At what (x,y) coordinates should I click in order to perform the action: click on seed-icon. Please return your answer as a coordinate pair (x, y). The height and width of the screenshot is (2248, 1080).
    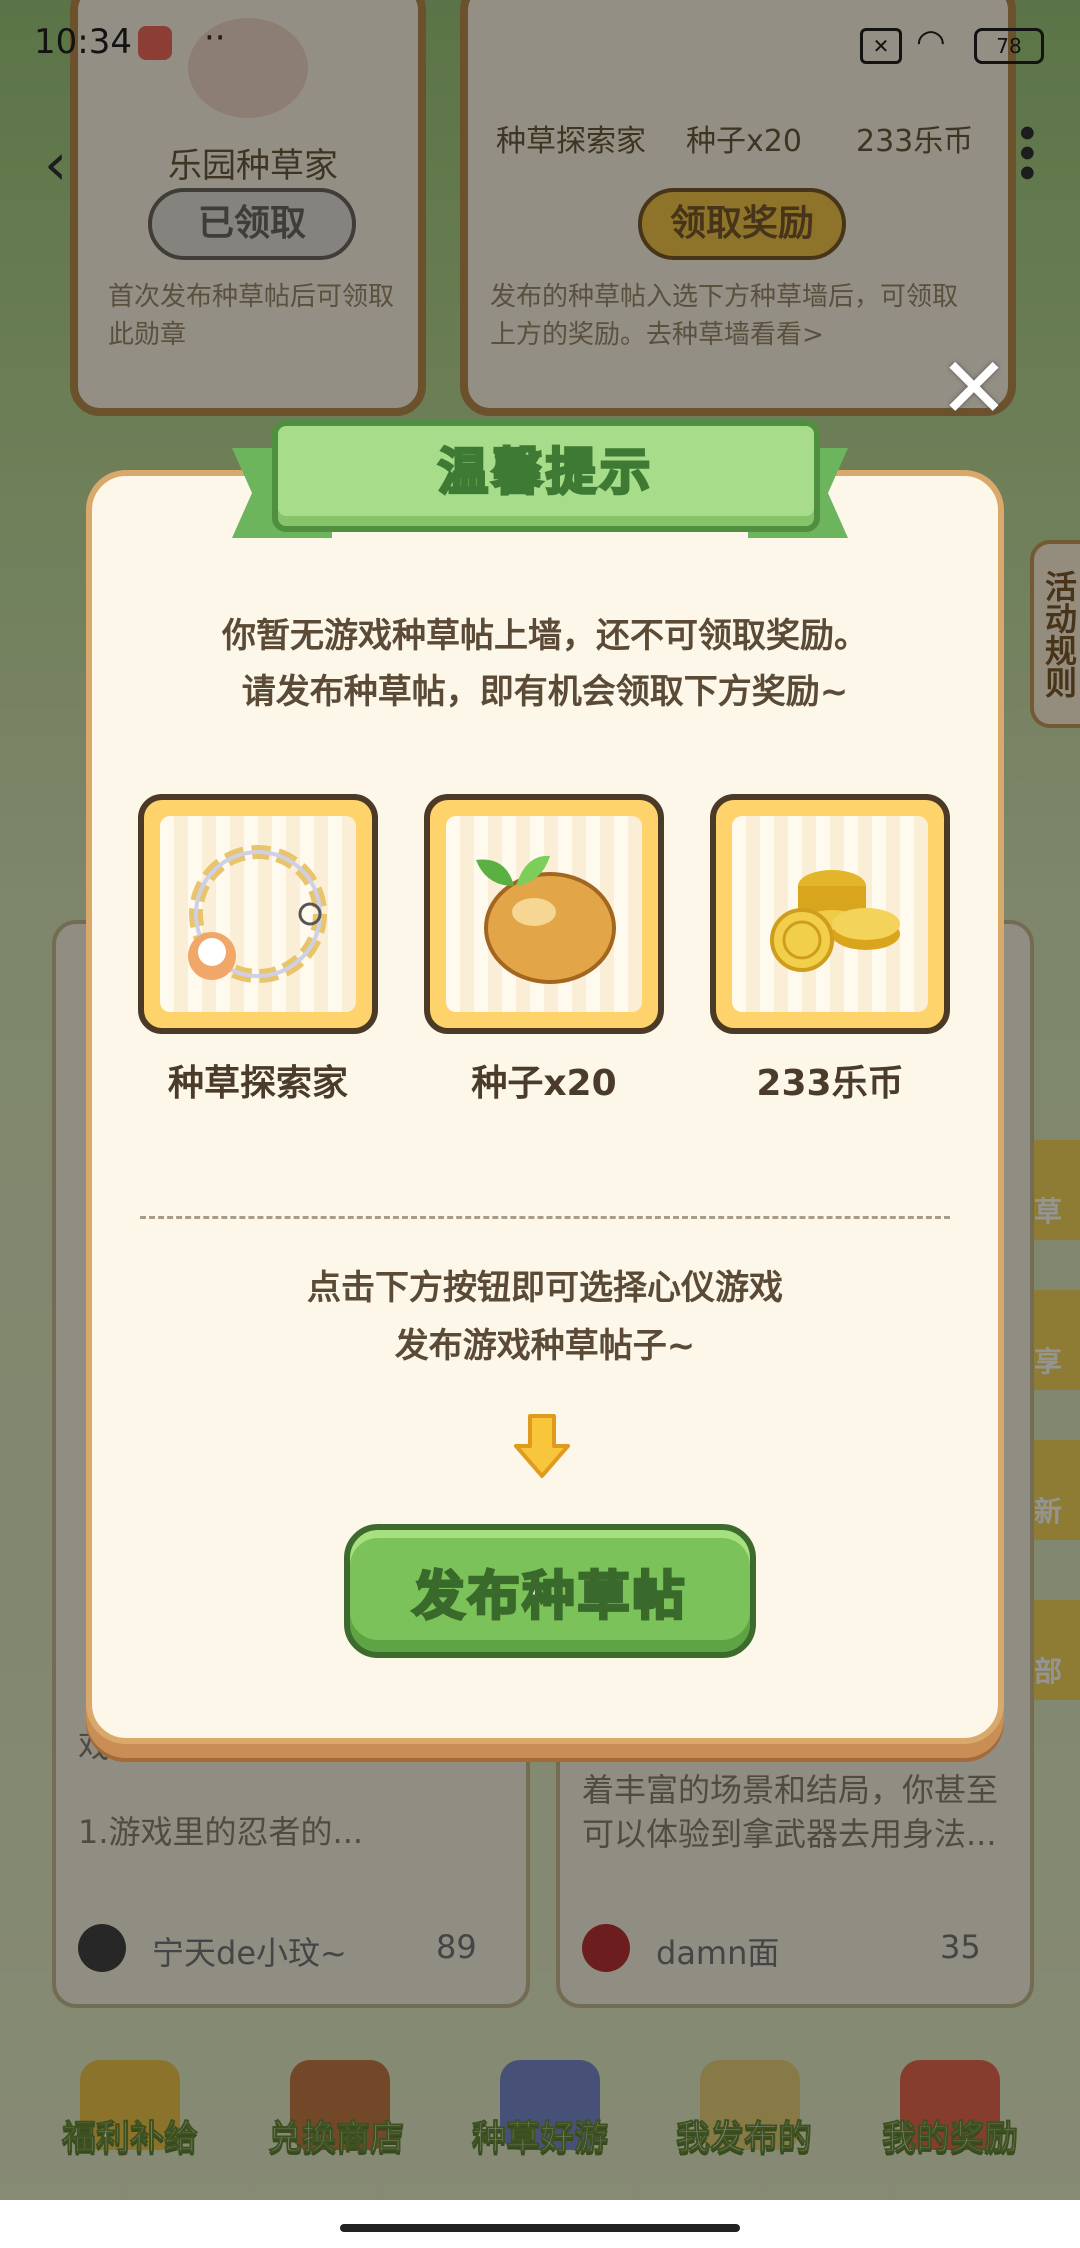
    Looking at the image, I should click on (546, 919).